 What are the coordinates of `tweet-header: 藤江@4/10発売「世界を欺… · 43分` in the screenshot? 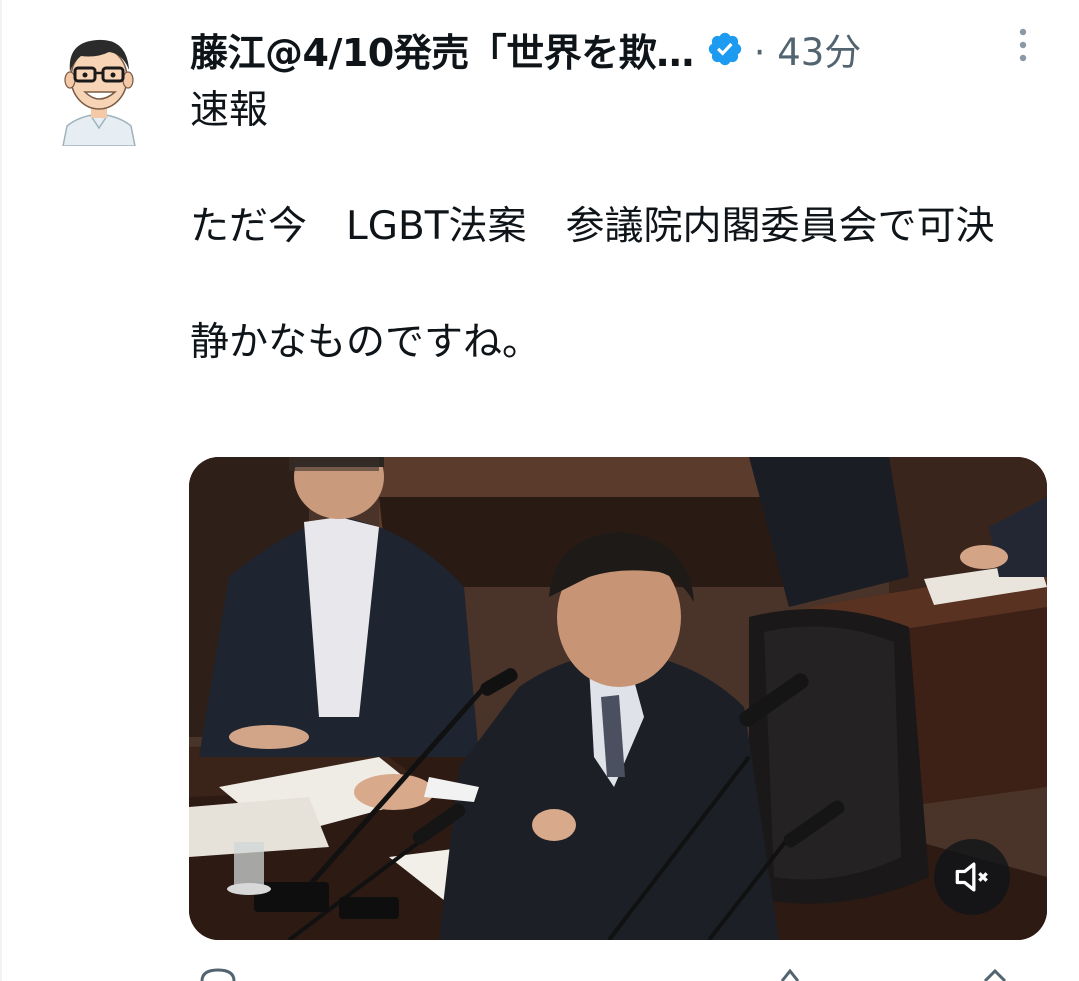 It's located at (600, 49).